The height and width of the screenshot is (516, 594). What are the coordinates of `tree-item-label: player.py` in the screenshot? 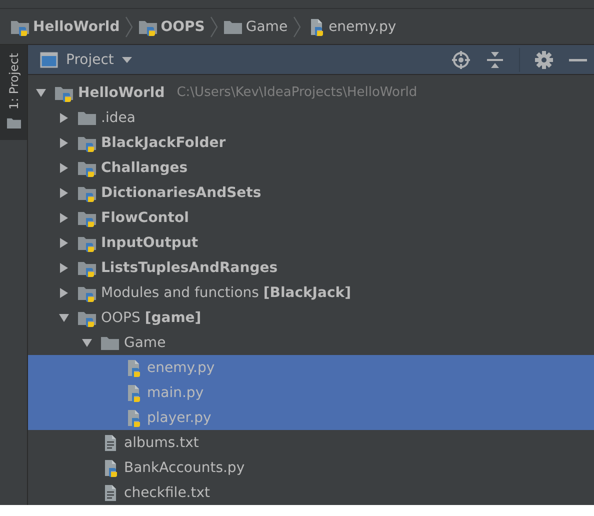 It's located at (179, 418).